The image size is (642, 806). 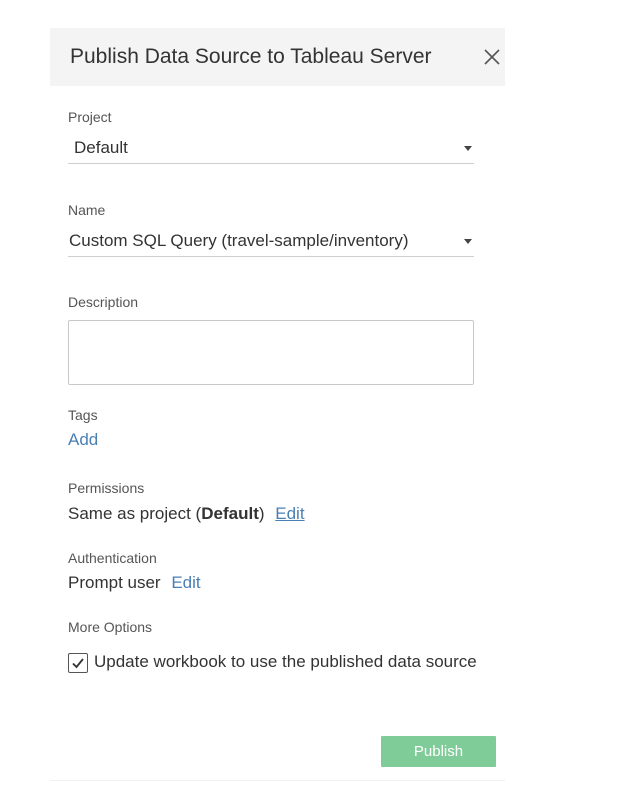 I want to click on authentication-row: Prompt user Edit, so click(x=134, y=583).